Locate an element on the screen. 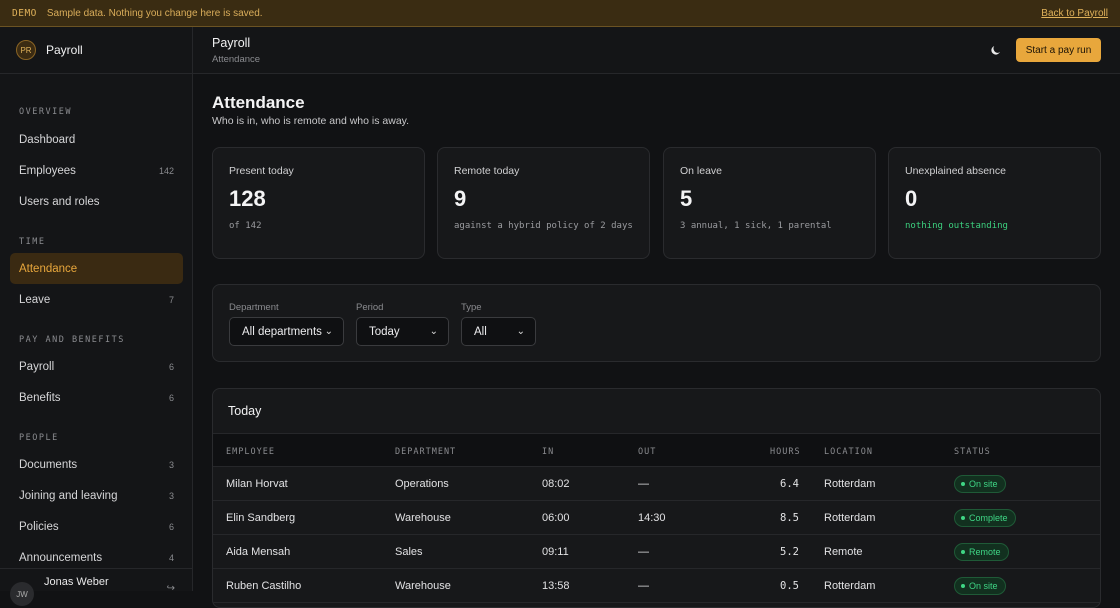 The width and height of the screenshot is (1120, 608). sidebar-item-leave: Leave 7 is located at coordinates (96, 299).